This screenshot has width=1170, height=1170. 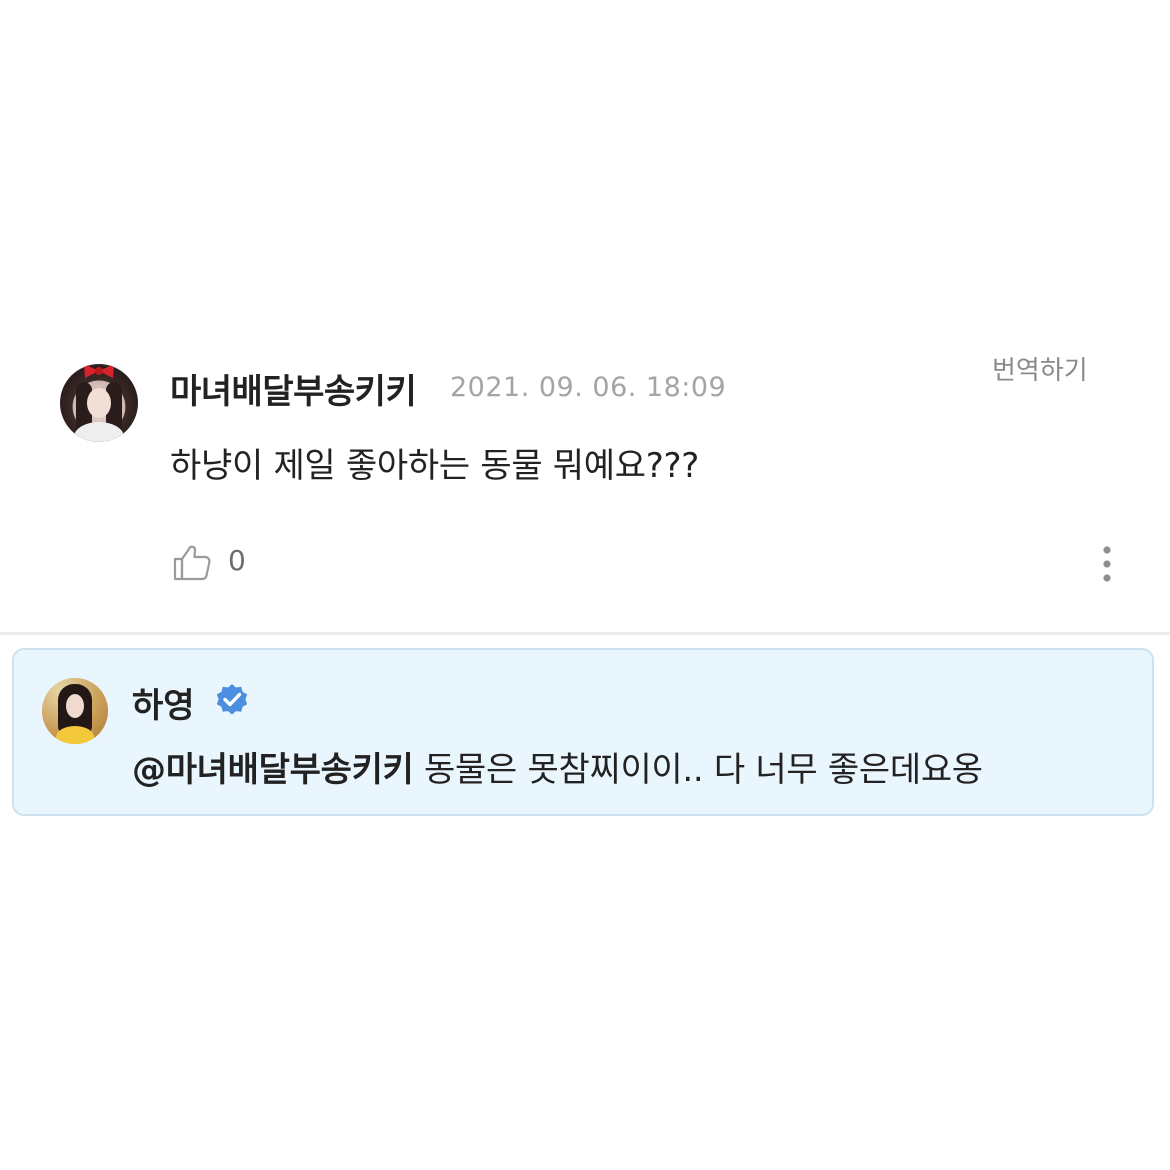 What do you see at coordinates (232, 699) in the screenshot?
I see `verified-badge-icon` at bounding box center [232, 699].